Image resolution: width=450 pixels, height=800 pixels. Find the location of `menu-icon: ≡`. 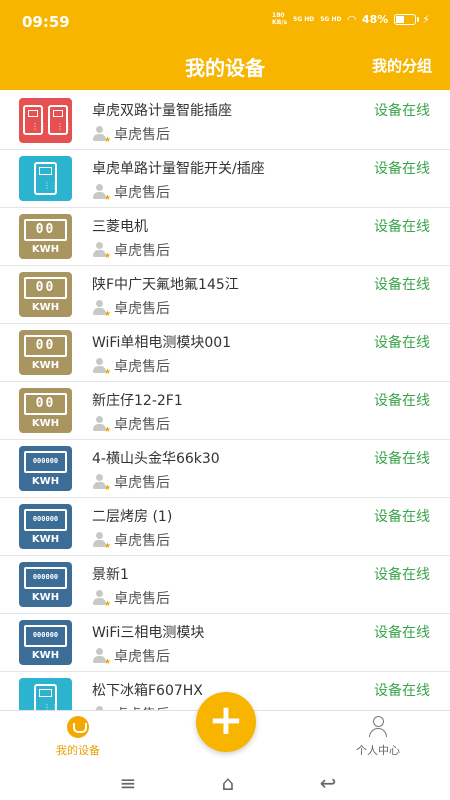

menu-icon: ≡ is located at coordinates (128, 783).